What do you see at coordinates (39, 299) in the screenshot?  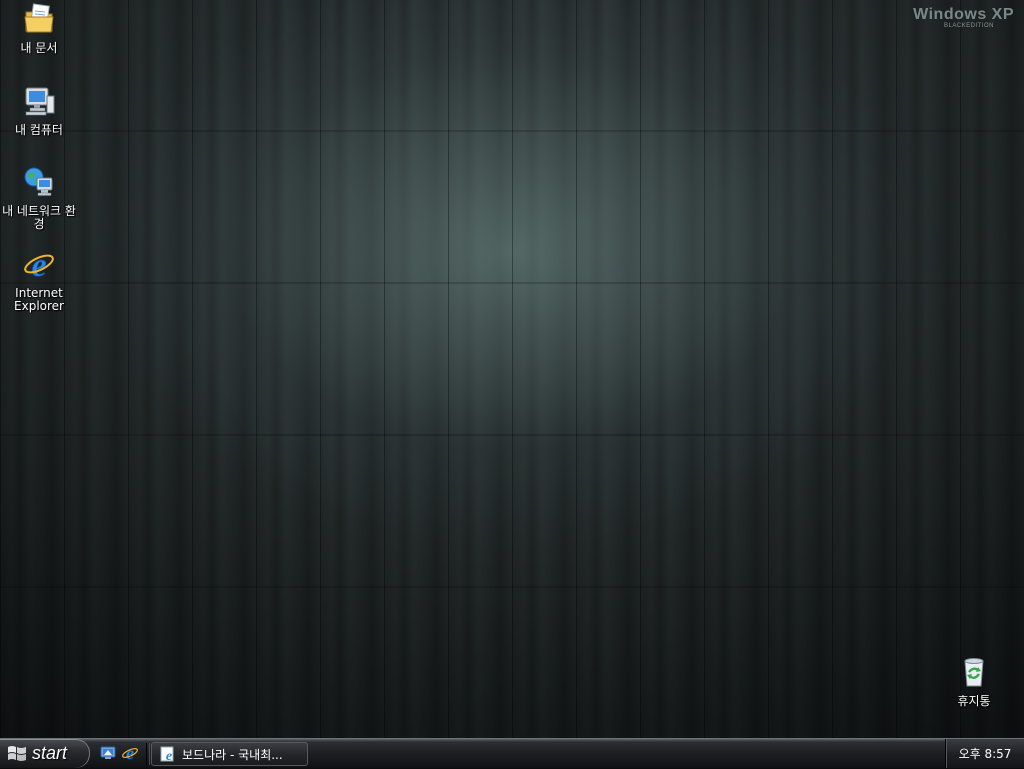 I see `desktop-icon-label: Internet Explorer` at bounding box center [39, 299].